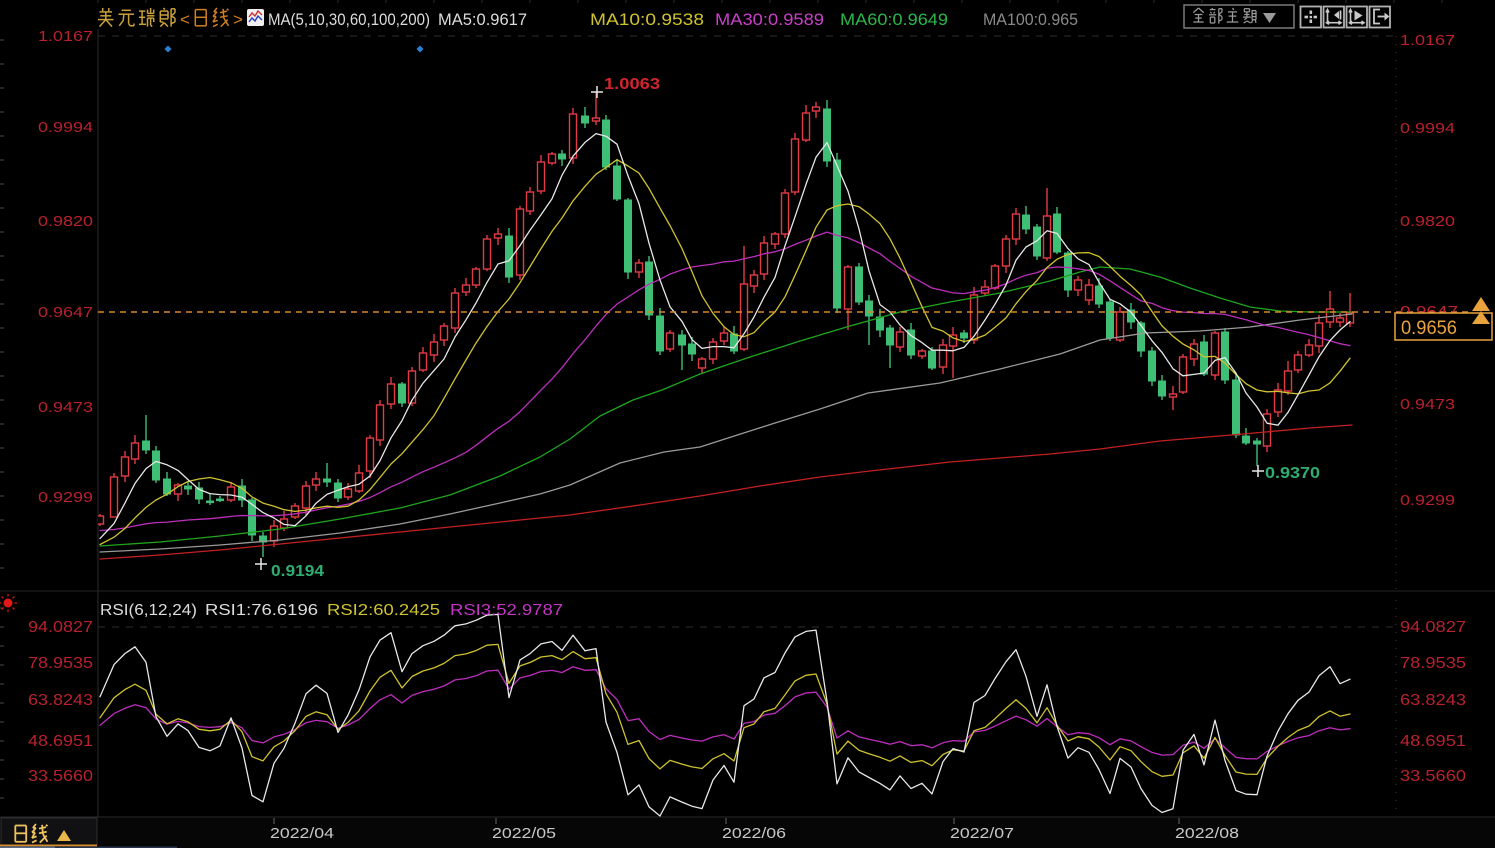 This screenshot has width=1495, height=848. Describe the element at coordinates (1207, 833) in the screenshot. I see `svg-text: 2022/08` at that location.